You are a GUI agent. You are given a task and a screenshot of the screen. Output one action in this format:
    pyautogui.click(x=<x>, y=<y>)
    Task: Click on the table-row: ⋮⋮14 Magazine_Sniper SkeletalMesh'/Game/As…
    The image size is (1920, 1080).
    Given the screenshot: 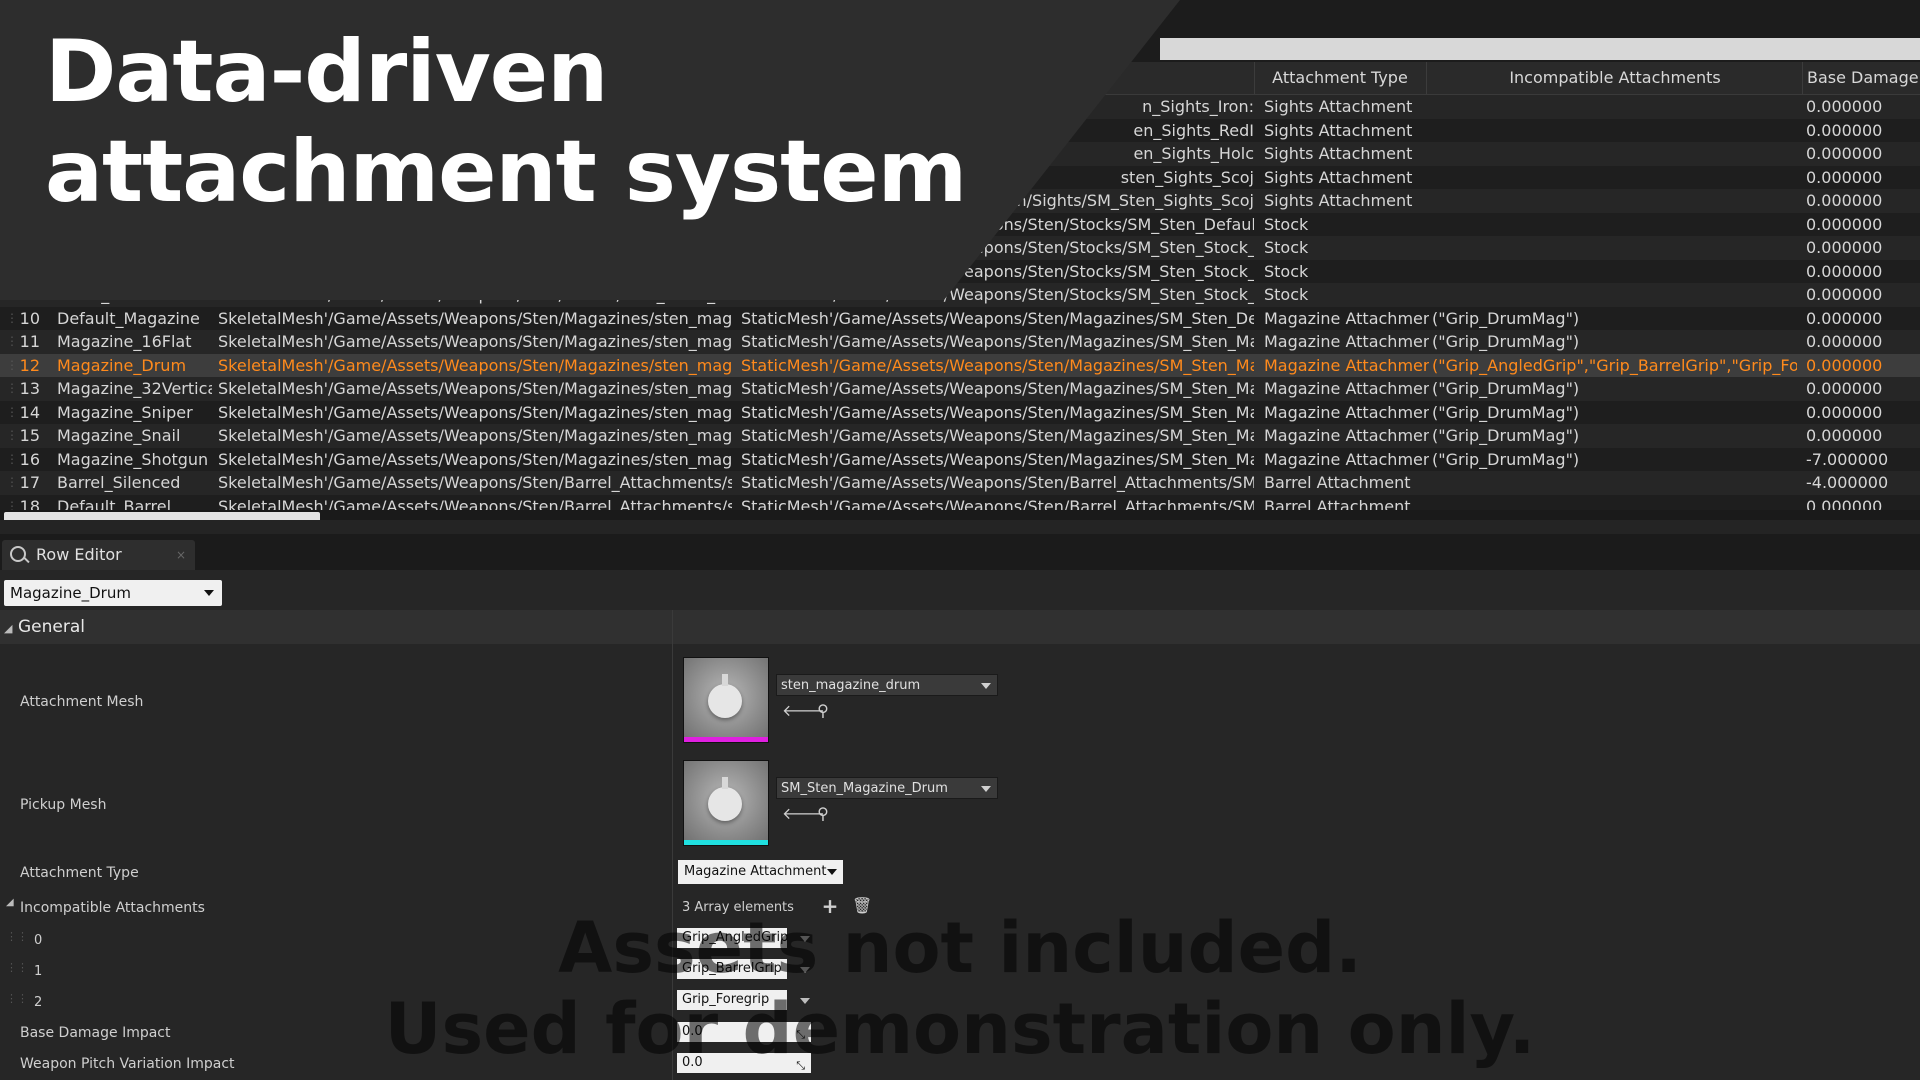 What is the action you would take?
    pyautogui.click(x=960, y=412)
    